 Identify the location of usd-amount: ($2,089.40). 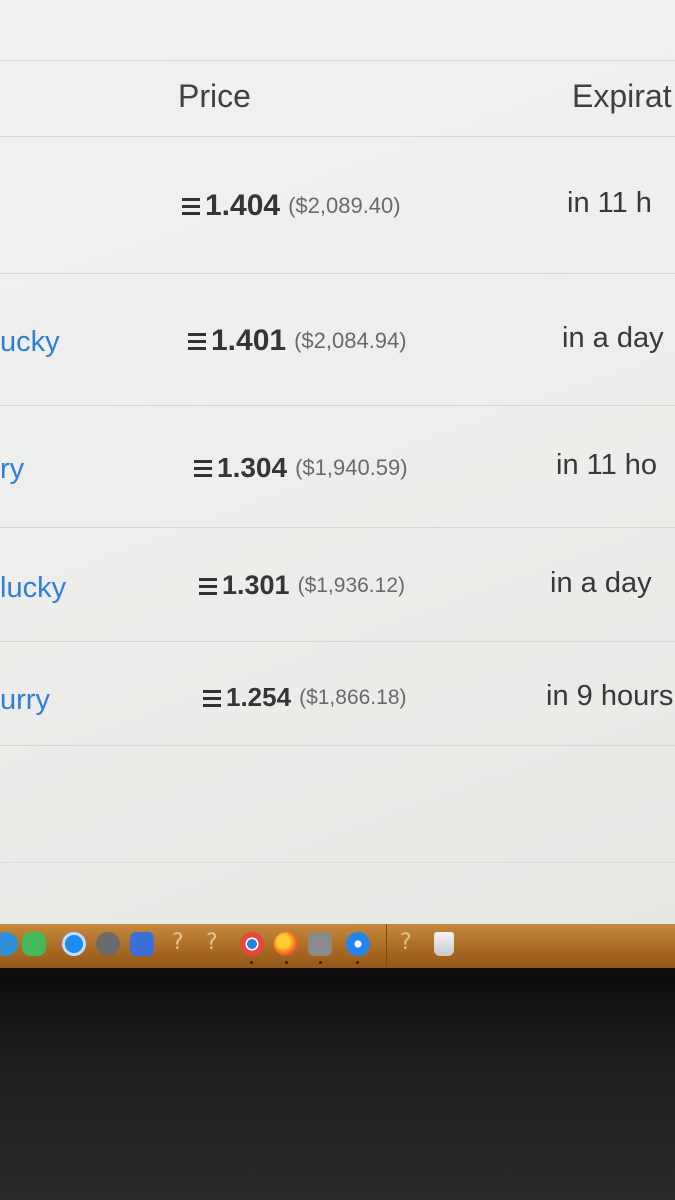
(344, 205).